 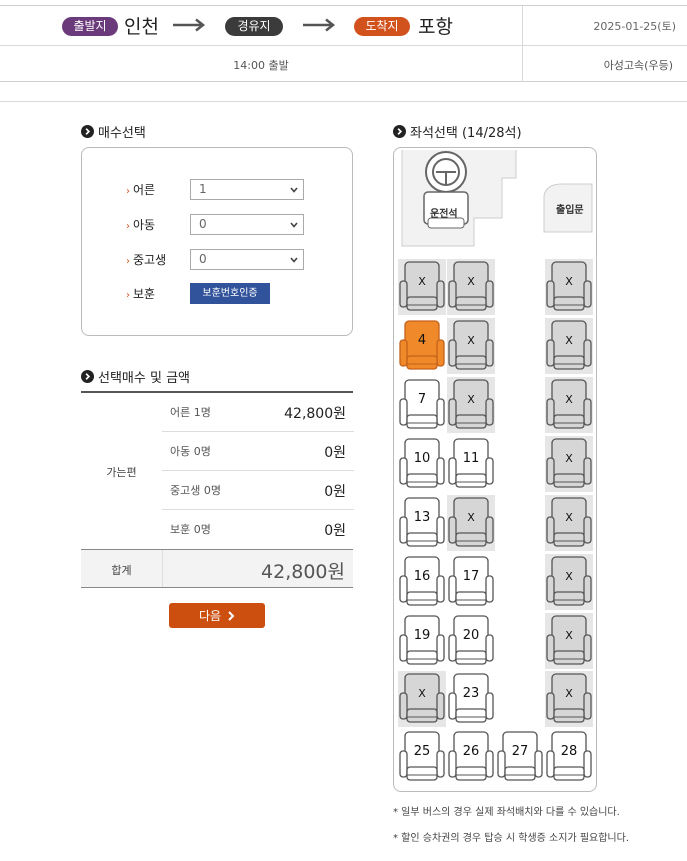 I want to click on price-row: 보훈 0명 0원, so click(x=258, y=531).